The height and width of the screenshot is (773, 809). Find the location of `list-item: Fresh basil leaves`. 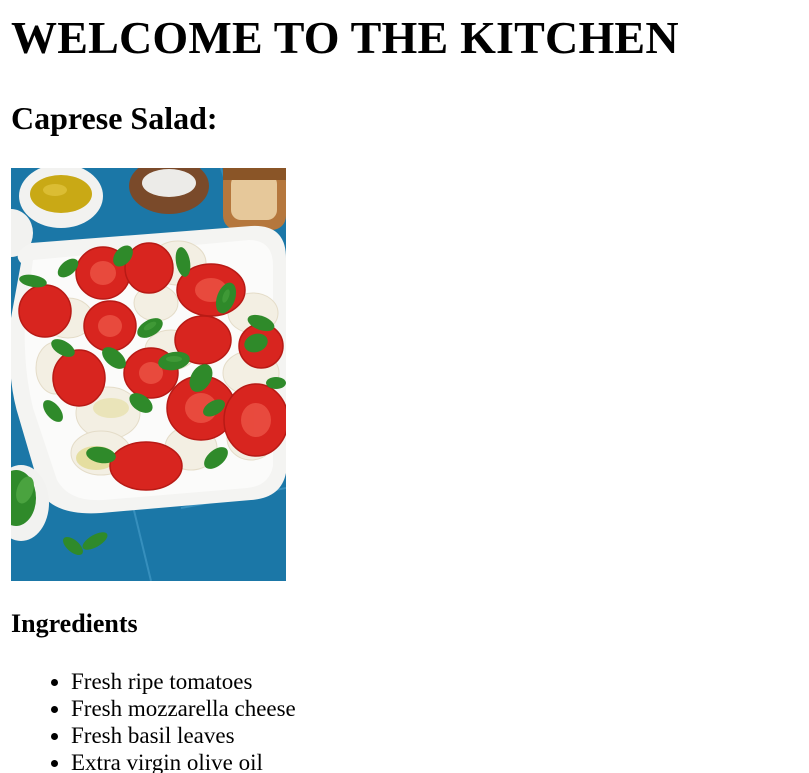

list-item: Fresh basil leaves is located at coordinates (183, 735).